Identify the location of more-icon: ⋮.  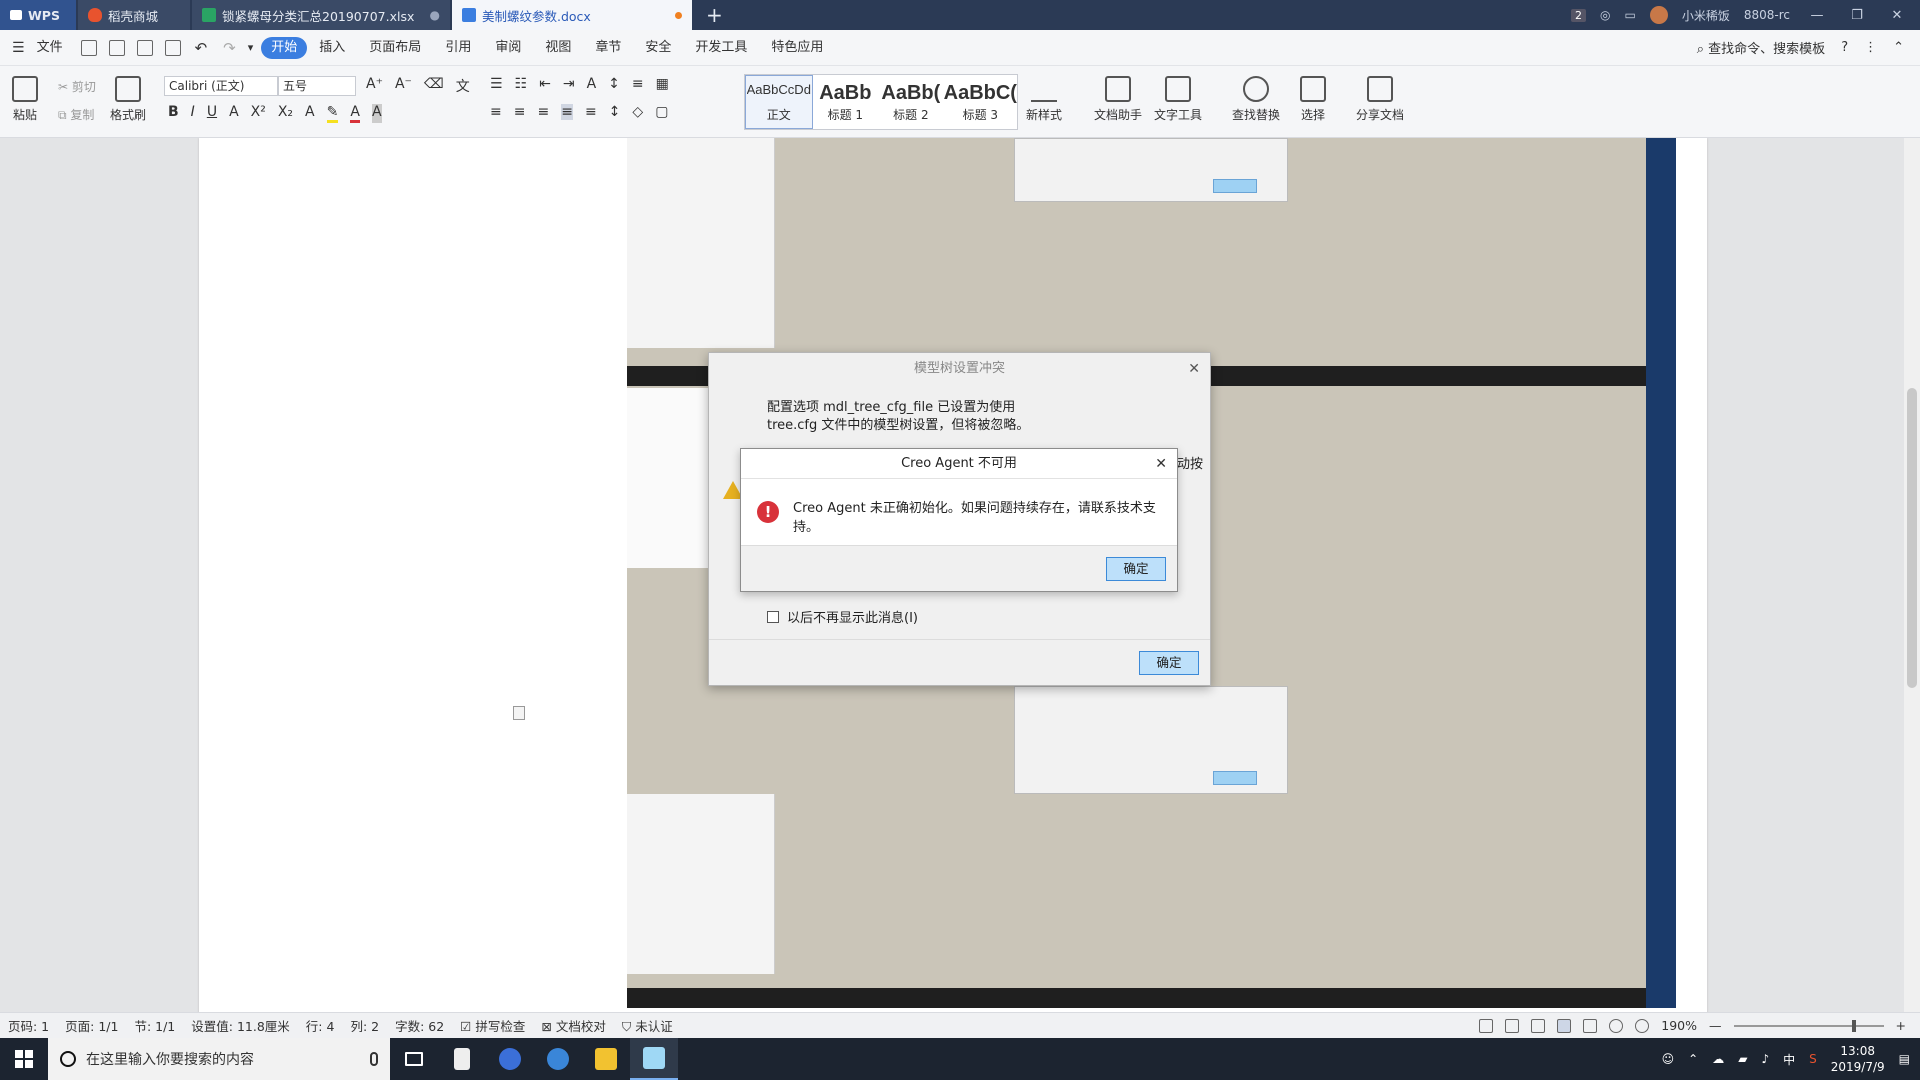
(1870, 47).